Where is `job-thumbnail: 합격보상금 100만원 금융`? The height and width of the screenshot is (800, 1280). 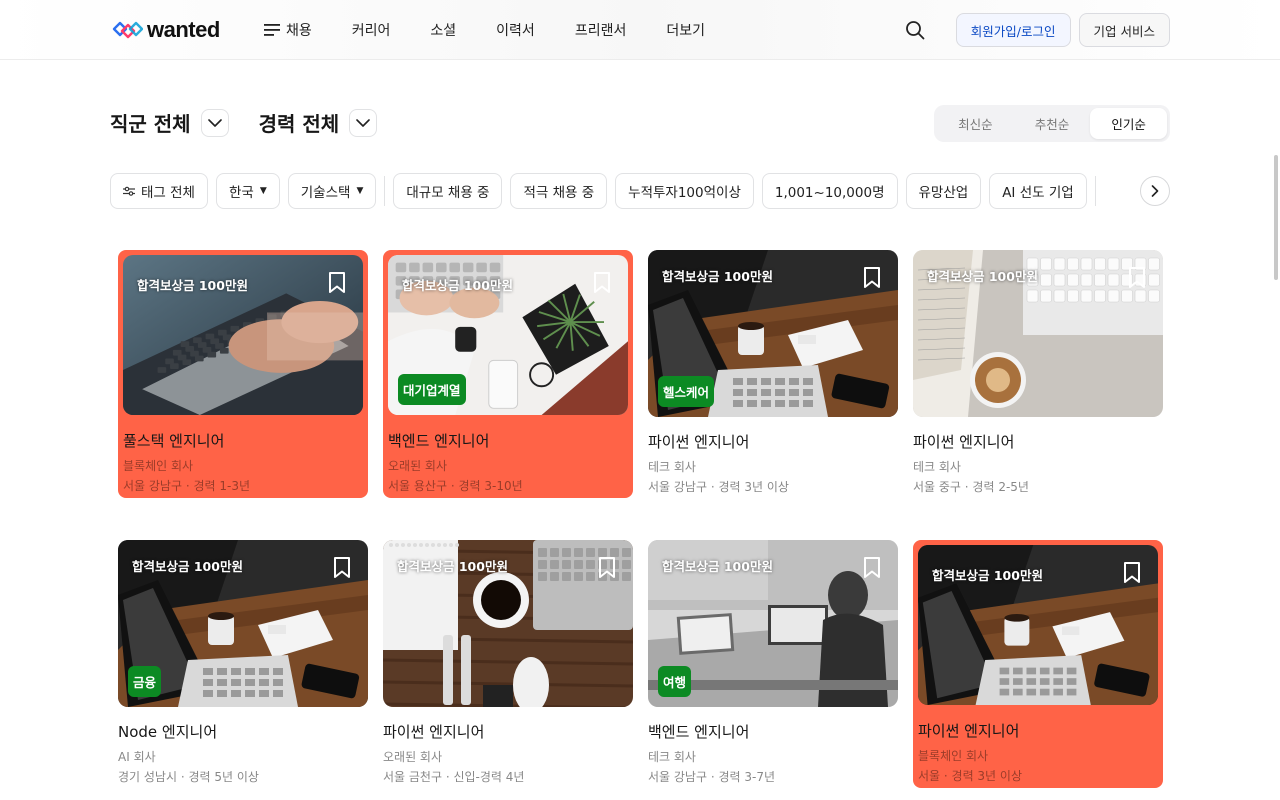
job-thumbnail: 합격보상금 100만원 금융 is located at coordinates (243, 623).